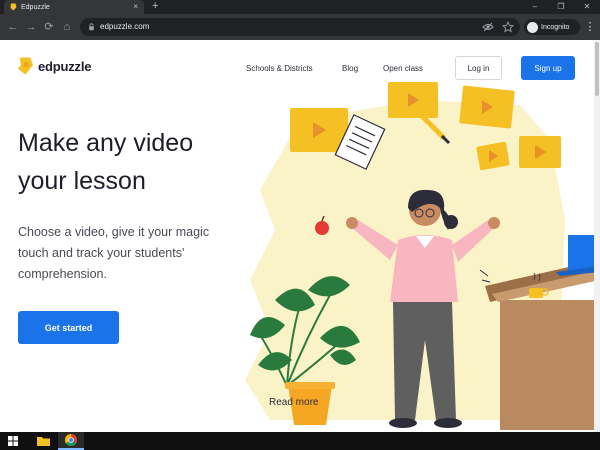 The height and width of the screenshot is (450, 600). Describe the element at coordinates (138, 162) in the screenshot. I see `hero-headline: Make any video your lesson` at that location.